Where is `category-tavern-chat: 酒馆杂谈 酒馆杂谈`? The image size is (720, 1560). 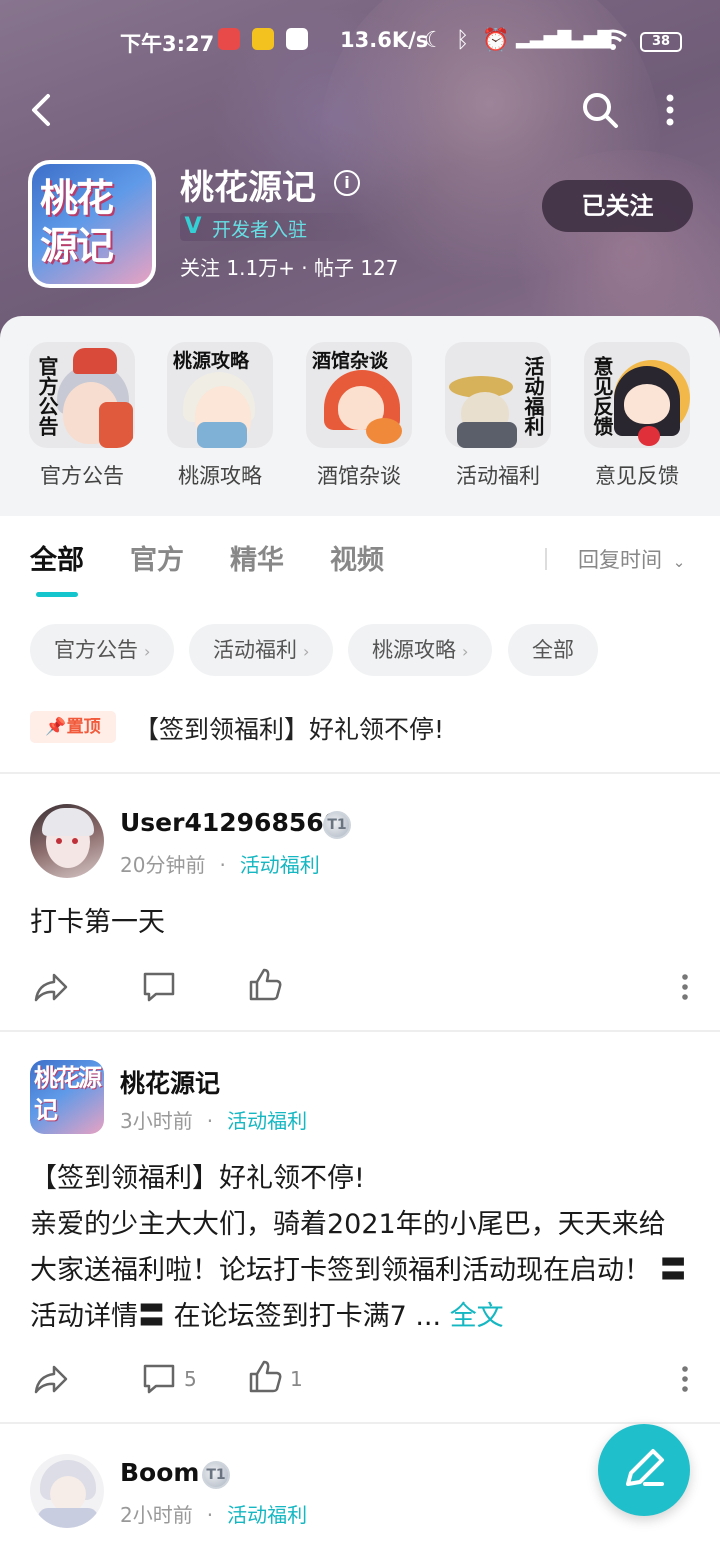 category-tavern-chat: 酒馆杂谈 酒馆杂谈 is located at coordinates (359, 416).